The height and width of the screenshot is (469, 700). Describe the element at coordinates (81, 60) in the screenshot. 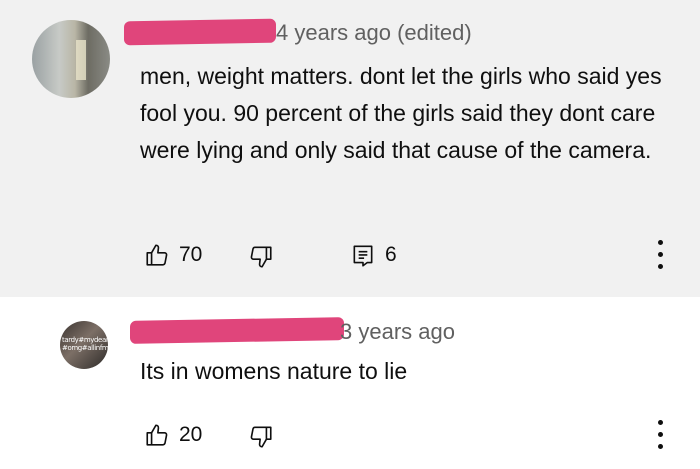

I see `avatar-image-detail` at that location.